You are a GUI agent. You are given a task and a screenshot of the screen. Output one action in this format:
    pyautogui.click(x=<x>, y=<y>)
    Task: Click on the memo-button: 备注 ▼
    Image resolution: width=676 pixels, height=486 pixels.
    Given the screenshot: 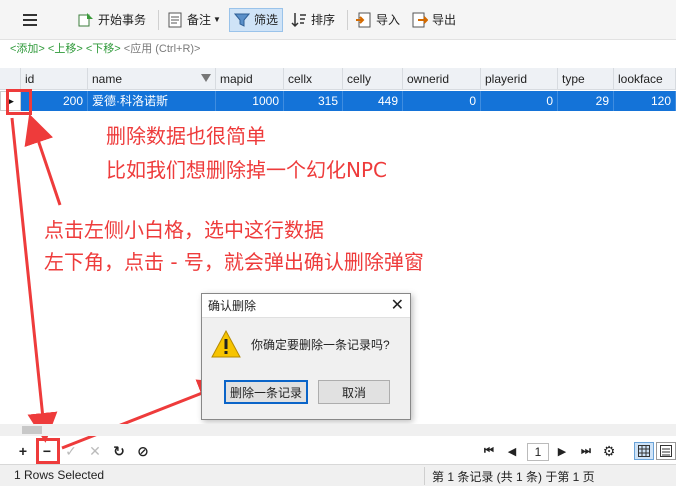 What is the action you would take?
    pyautogui.click(x=194, y=20)
    